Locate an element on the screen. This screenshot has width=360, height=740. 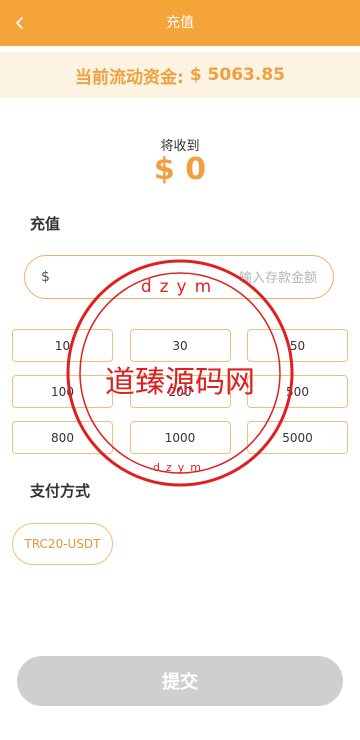
receive-amount: $ 0 is located at coordinates (180, 169).